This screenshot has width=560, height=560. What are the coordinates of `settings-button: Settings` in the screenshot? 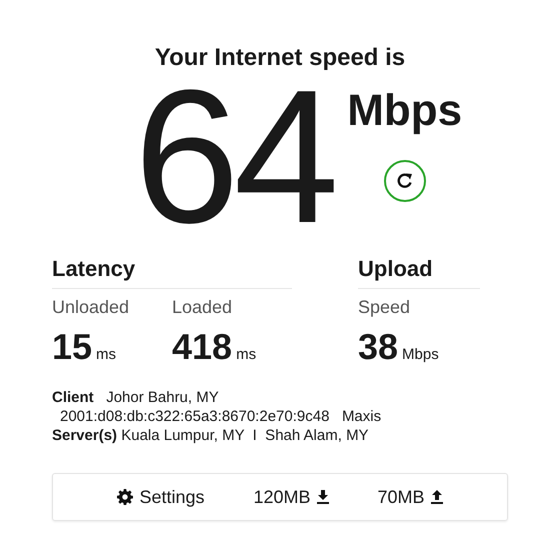 It's located at (161, 497).